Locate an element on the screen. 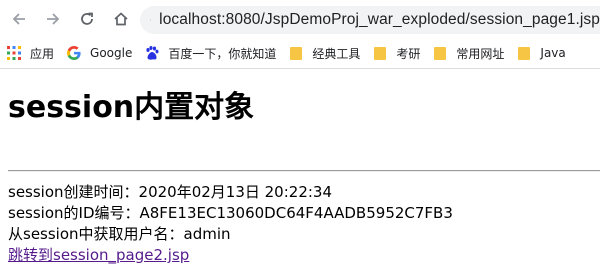 This screenshot has width=600, height=273. bookmark-label: 应用 is located at coordinates (42, 53).